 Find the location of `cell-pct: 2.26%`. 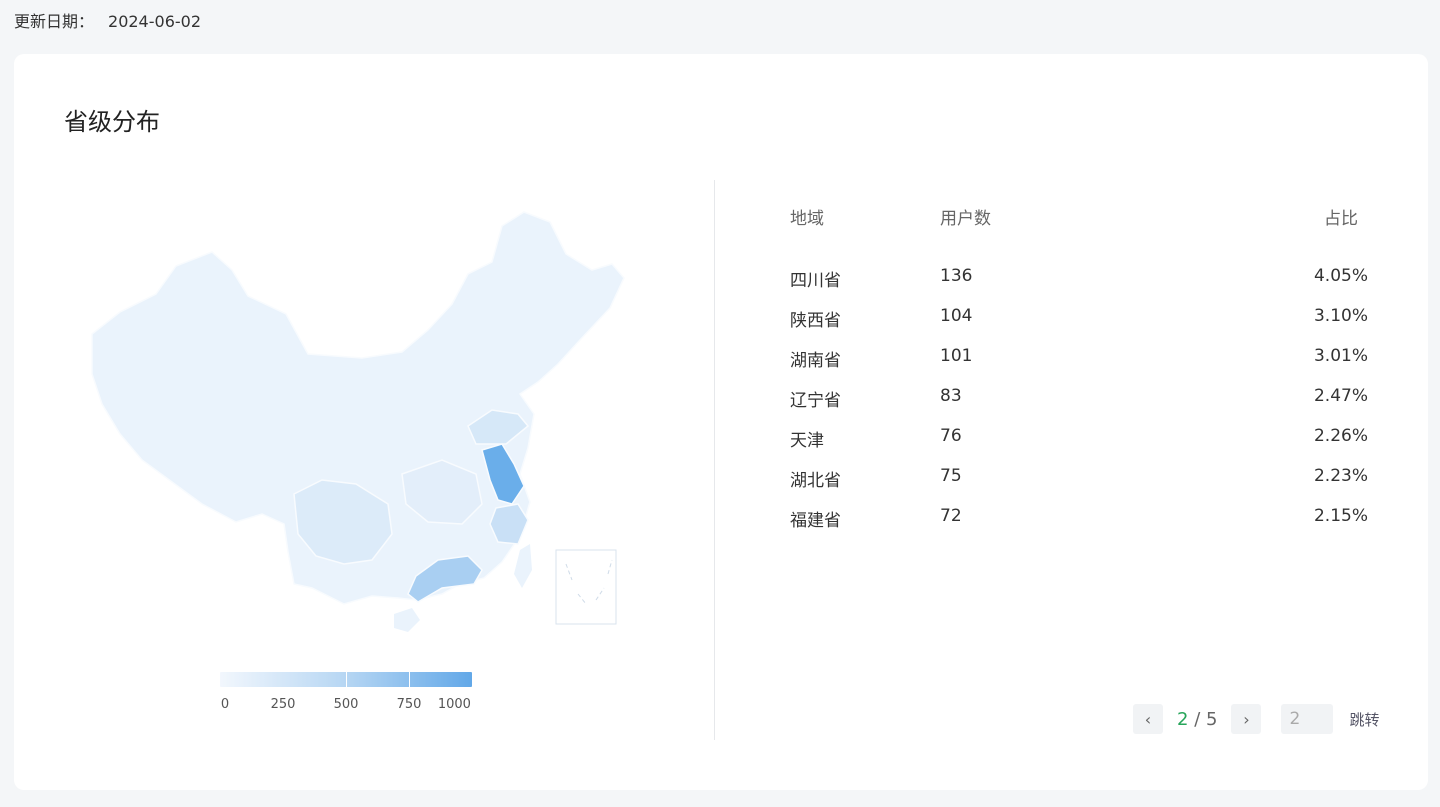

cell-pct: 2.26% is located at coordinates (1340, 436).